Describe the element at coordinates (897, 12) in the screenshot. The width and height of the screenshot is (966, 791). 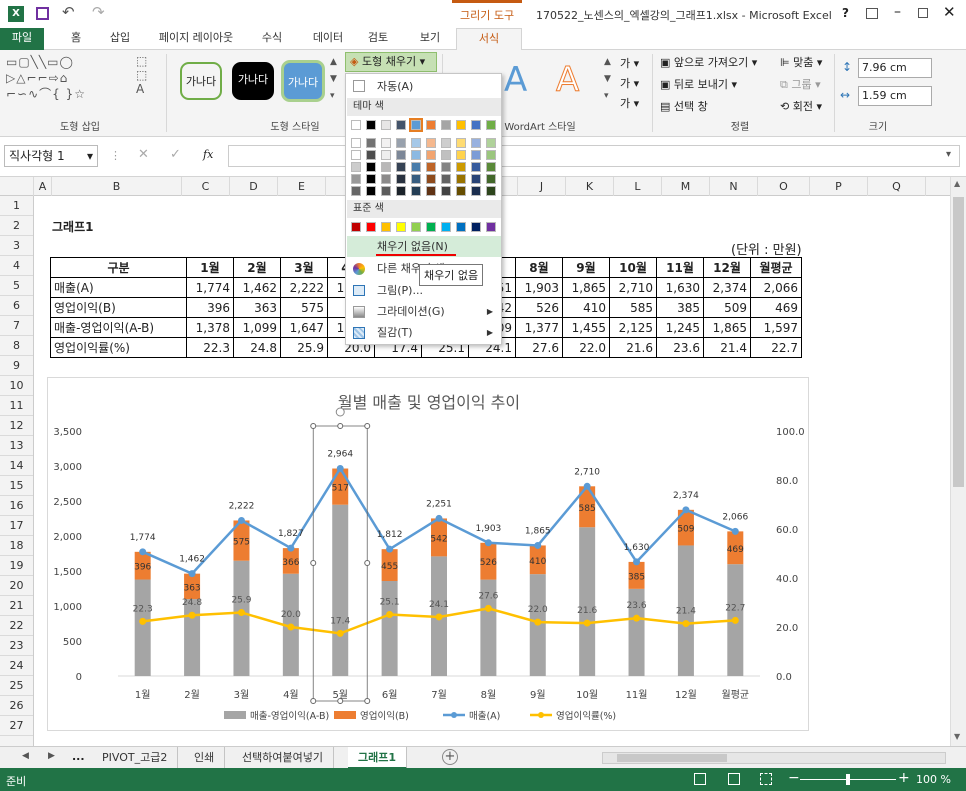
I see `minimize-button: –` at that location.